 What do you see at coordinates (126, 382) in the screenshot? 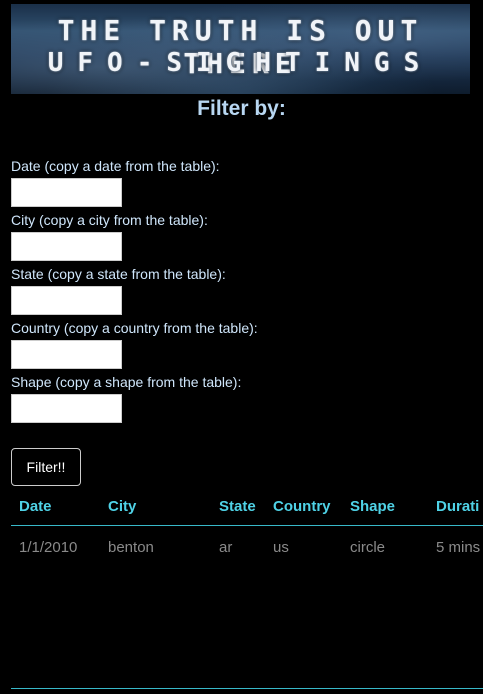
I see `shape-field-label: Shape (copy a shape from the table):` at bounding box center [126, 382].